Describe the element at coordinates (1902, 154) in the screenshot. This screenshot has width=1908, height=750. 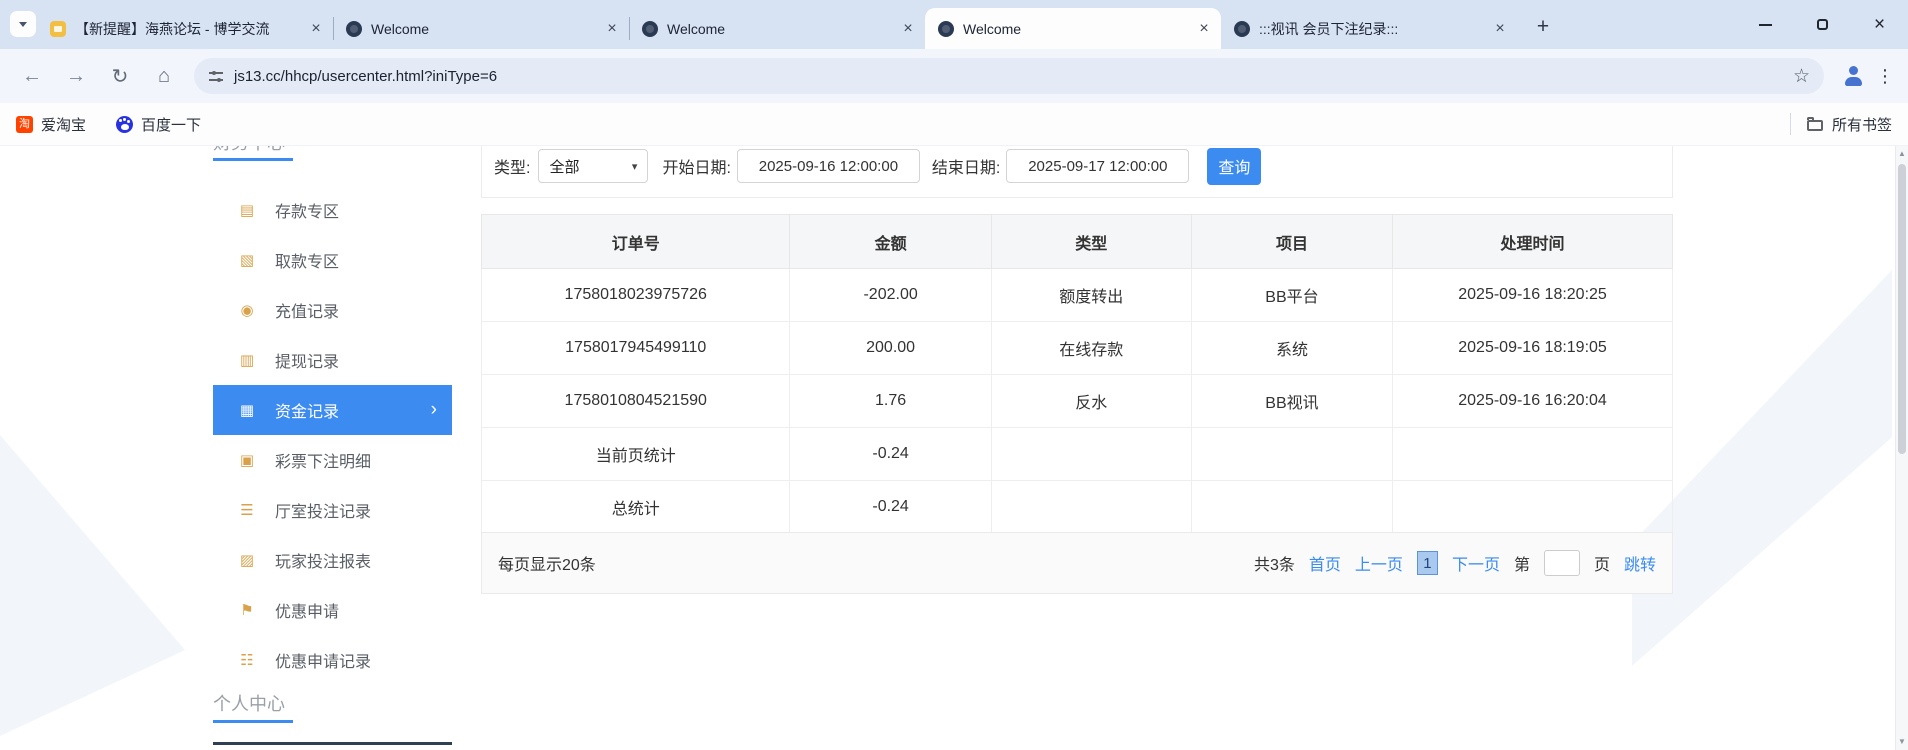
I see `scroll-up-icon: ▲` at that location.